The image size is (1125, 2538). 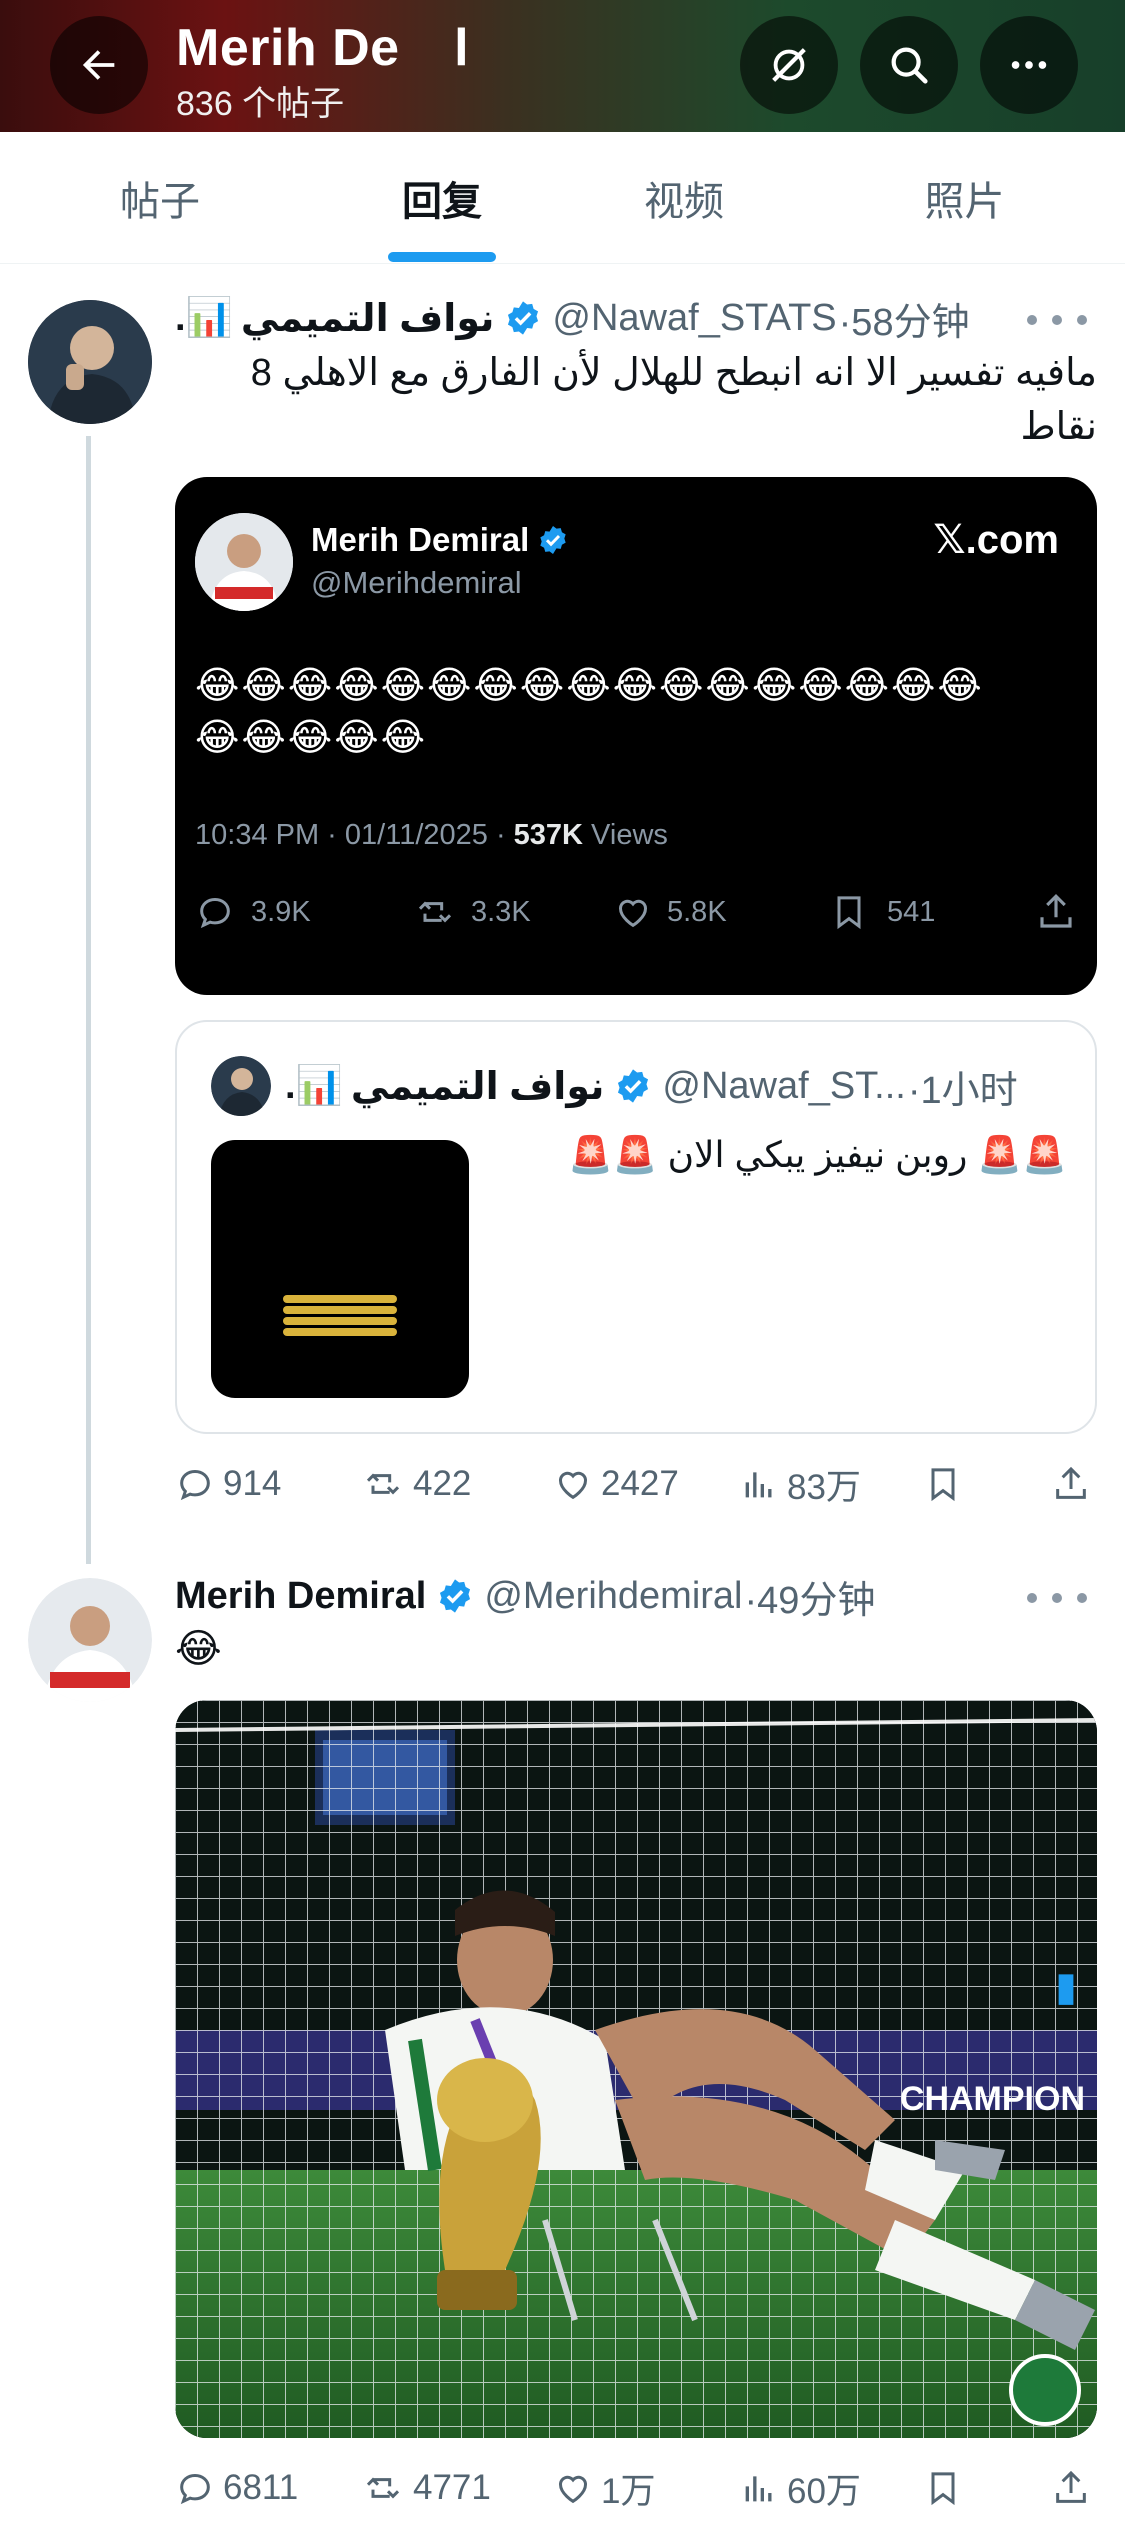 What do you see at coordinates (300, 1596) in the screenshot?
I see `tweet-author-name: Merih Demiral` at bounding box center [300, 1596].